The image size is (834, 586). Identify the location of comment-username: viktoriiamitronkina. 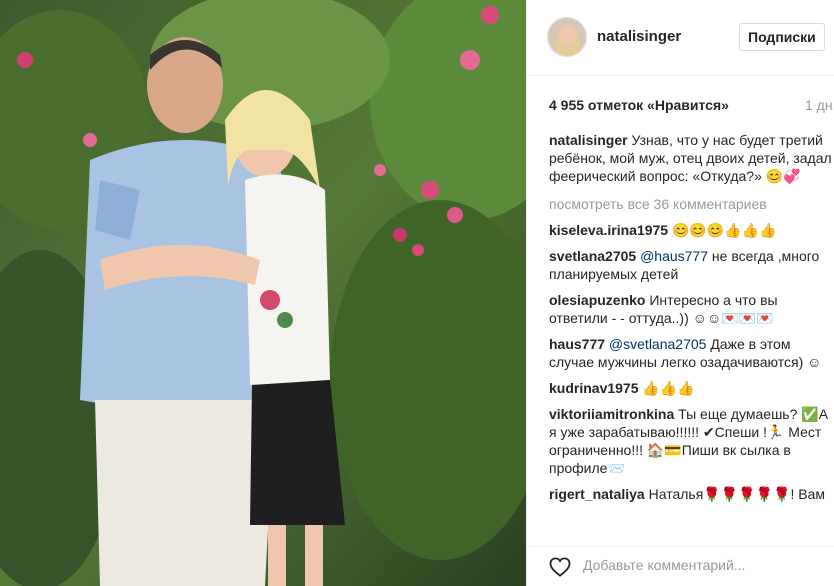
(611, 414).